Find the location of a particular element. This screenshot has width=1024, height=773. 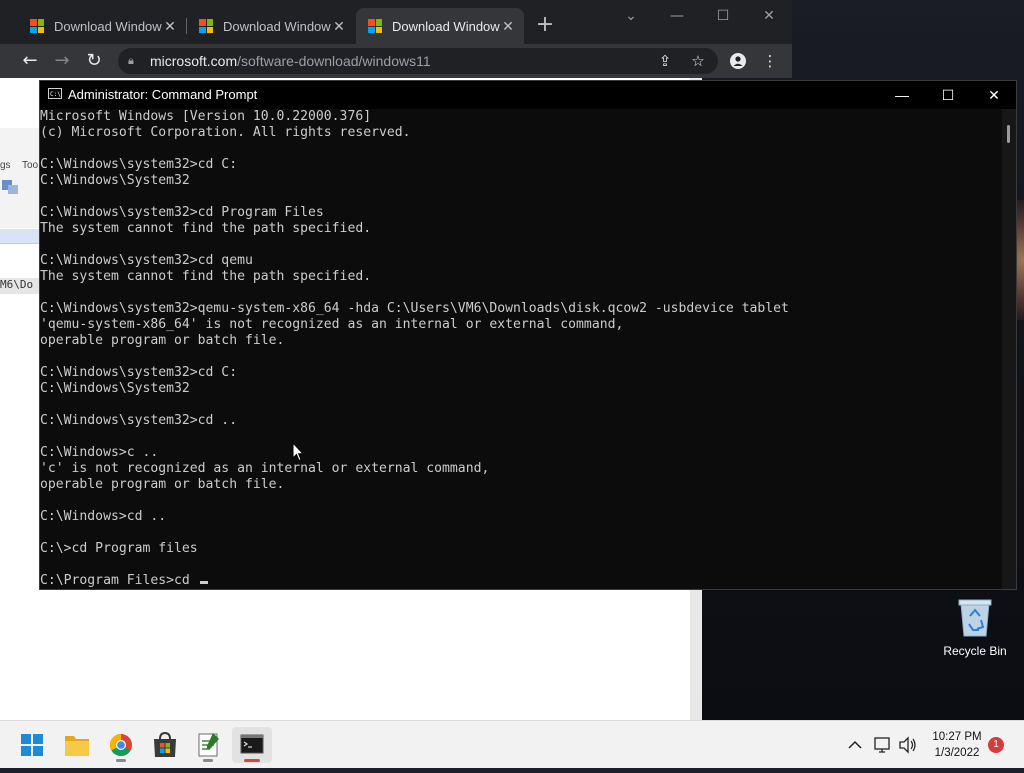

menu-kebab-icon: ⋮ is located at coordinates (770, 61).